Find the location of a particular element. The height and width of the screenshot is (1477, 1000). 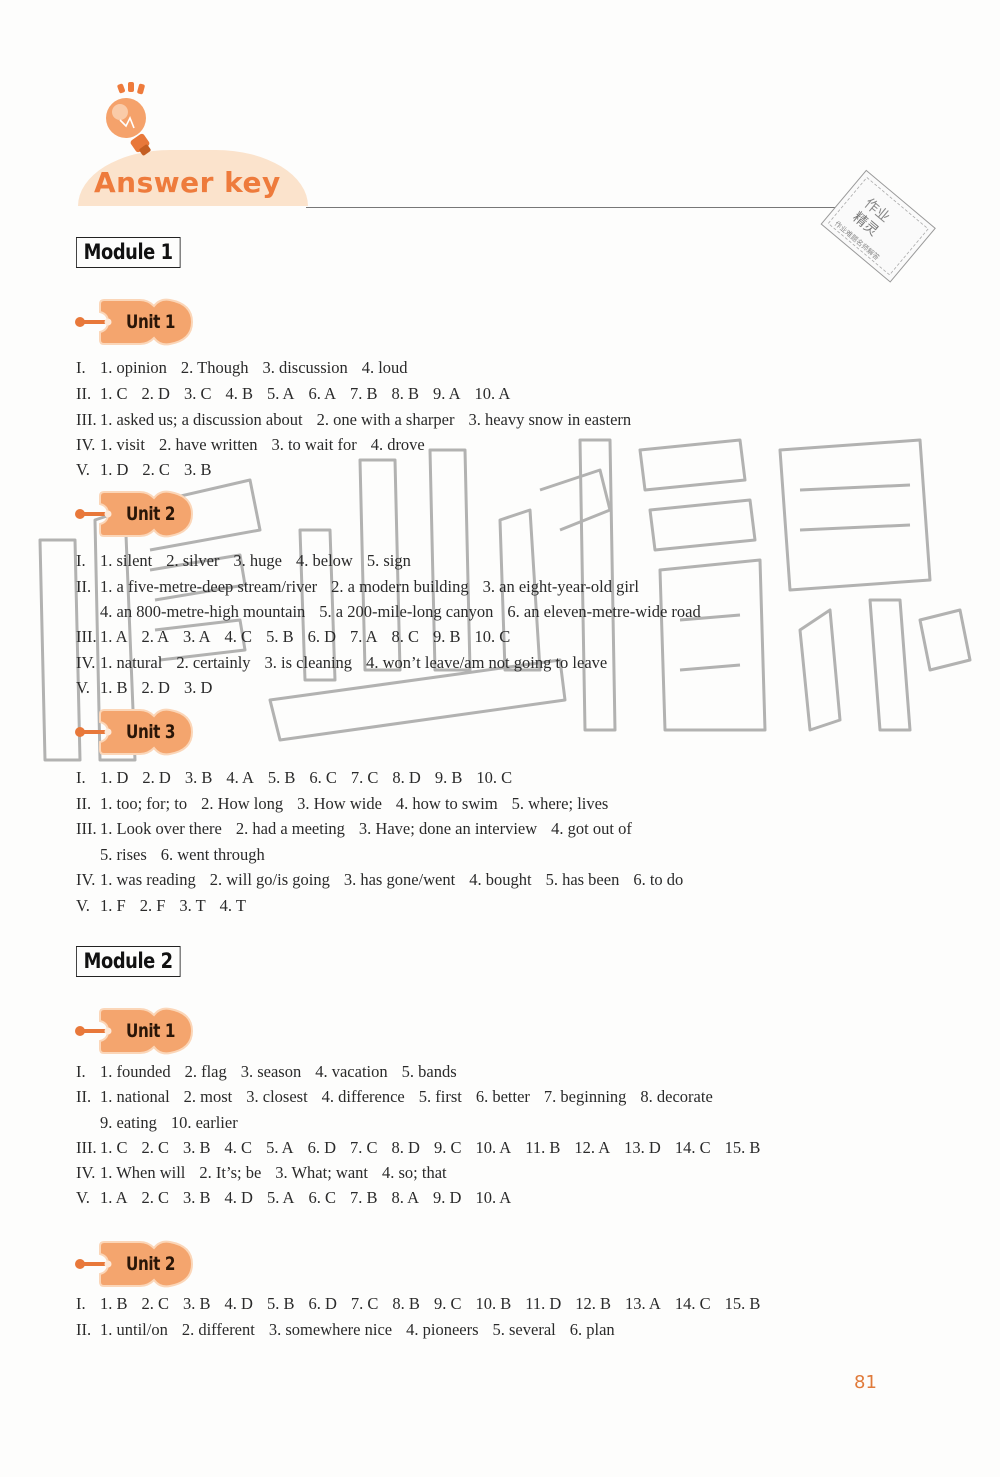

answer-item: 3. closest is located at coordinates (277, 1096).